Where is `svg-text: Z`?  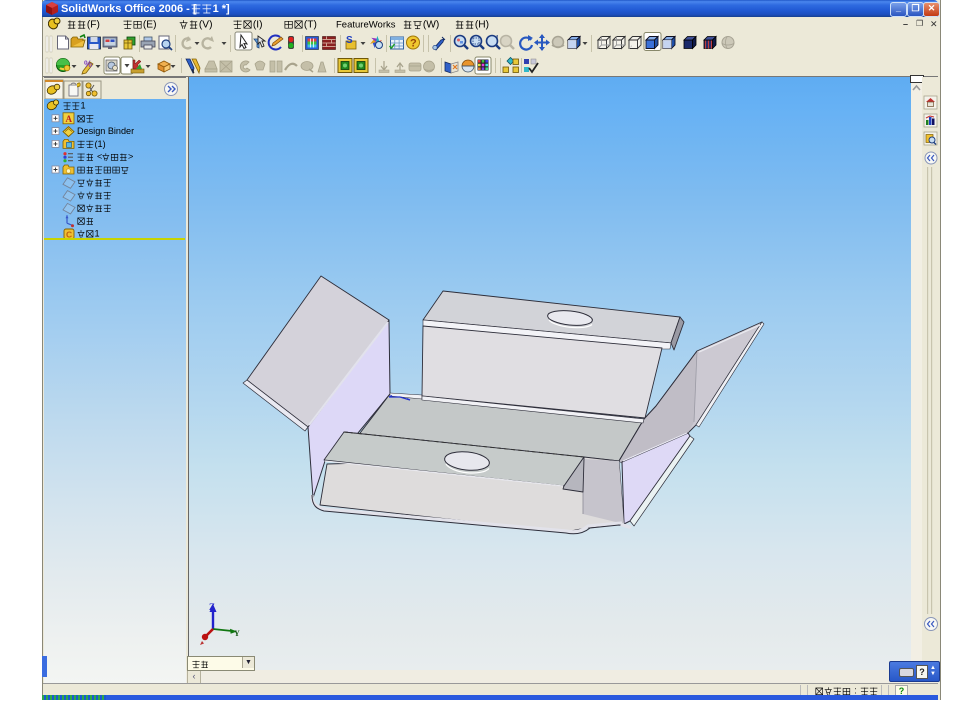
svg-text: Z is located at coordinates (212, 607).